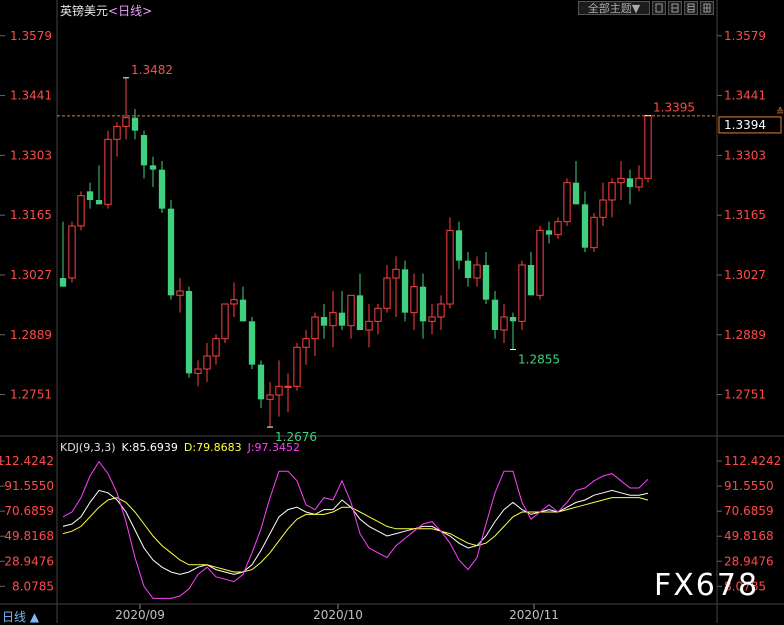 This screenshot has width=784, height=625. I want to click on rows-icon, so click(691, 8).